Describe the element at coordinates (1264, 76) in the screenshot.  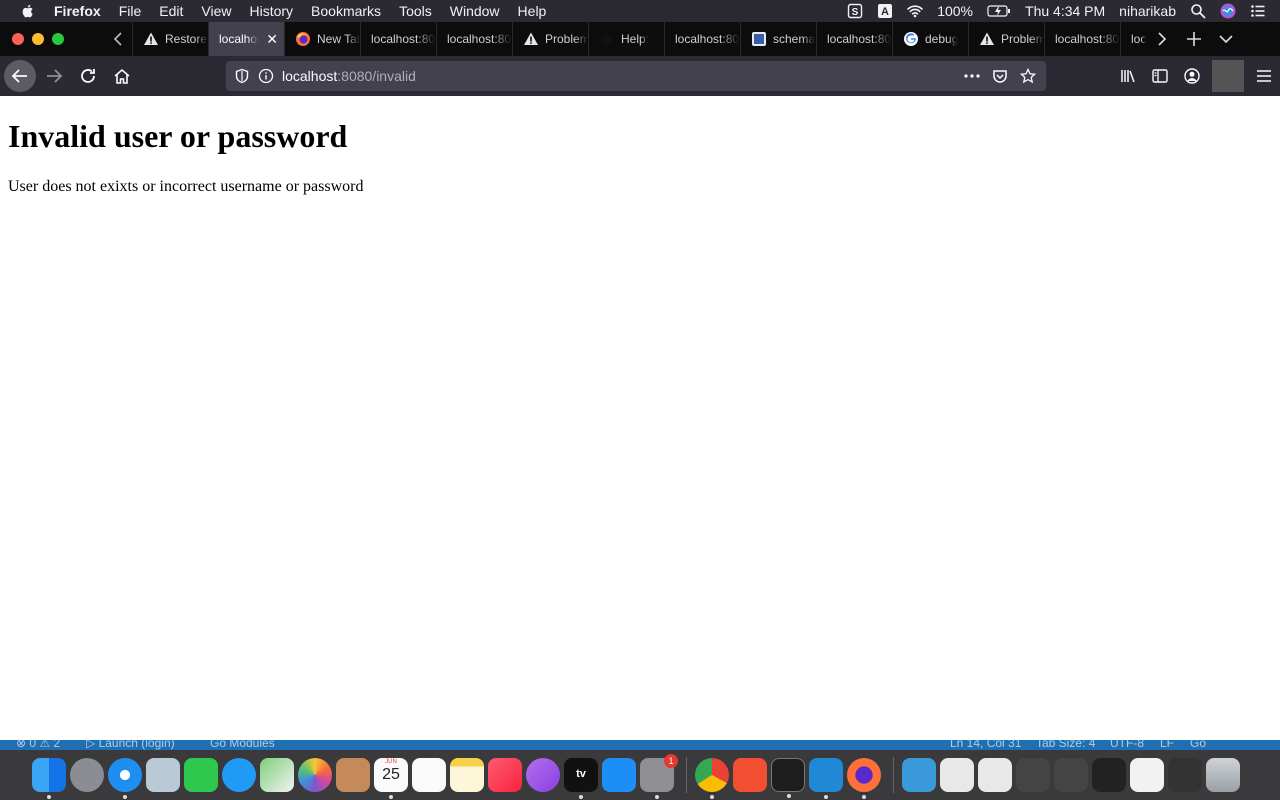
I see `app-menu-button` at that location.